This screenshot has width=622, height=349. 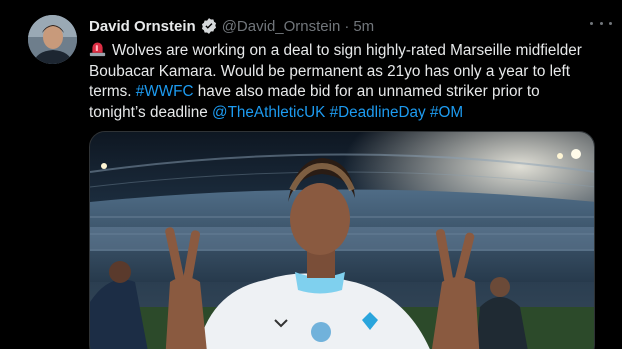 What do you see at coordinates (52, 39) in the screenshot?
I see `avatar` at bounding box center [52, 39].